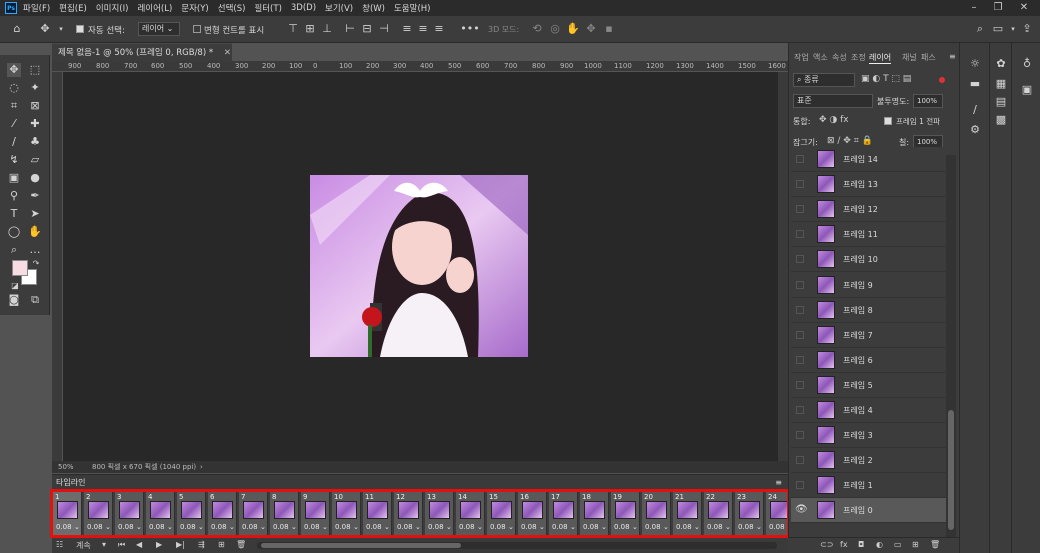  I want to click on layer-name: 프레임 0, so click(858, 510).